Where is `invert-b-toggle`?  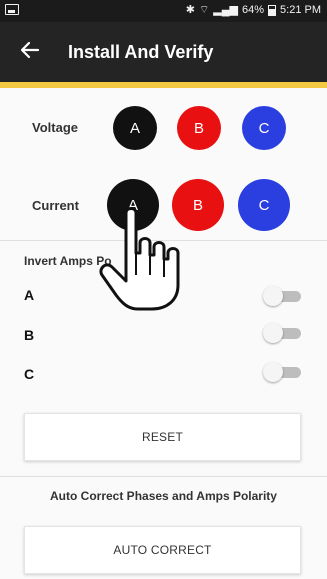
invert-b-toggle is located at coordinates (282, 333).